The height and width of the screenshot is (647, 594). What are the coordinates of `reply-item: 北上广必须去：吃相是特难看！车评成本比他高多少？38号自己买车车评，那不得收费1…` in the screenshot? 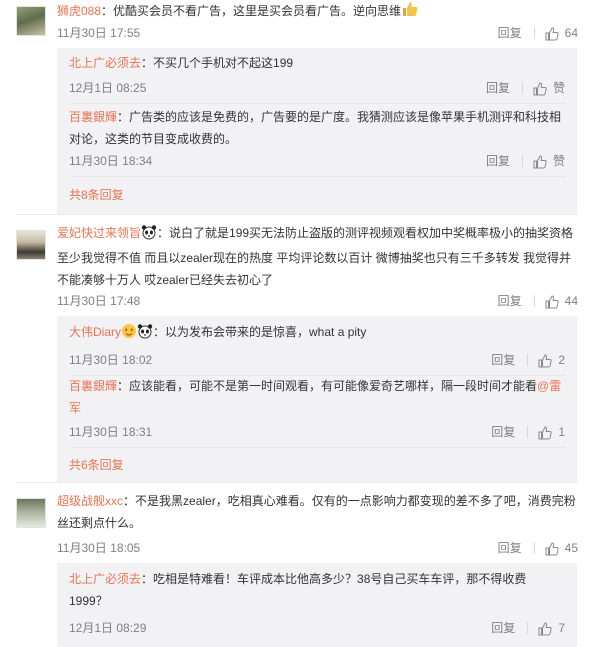 It's located at (317, 602).